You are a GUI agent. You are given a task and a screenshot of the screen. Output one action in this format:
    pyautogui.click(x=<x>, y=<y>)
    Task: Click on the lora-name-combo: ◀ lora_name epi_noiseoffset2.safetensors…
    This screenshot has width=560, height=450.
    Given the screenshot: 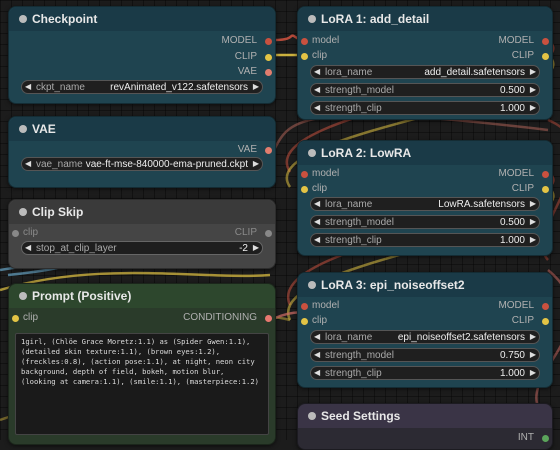 What is the action you would take?
    pyautogui.click(x=425, y=337)
    